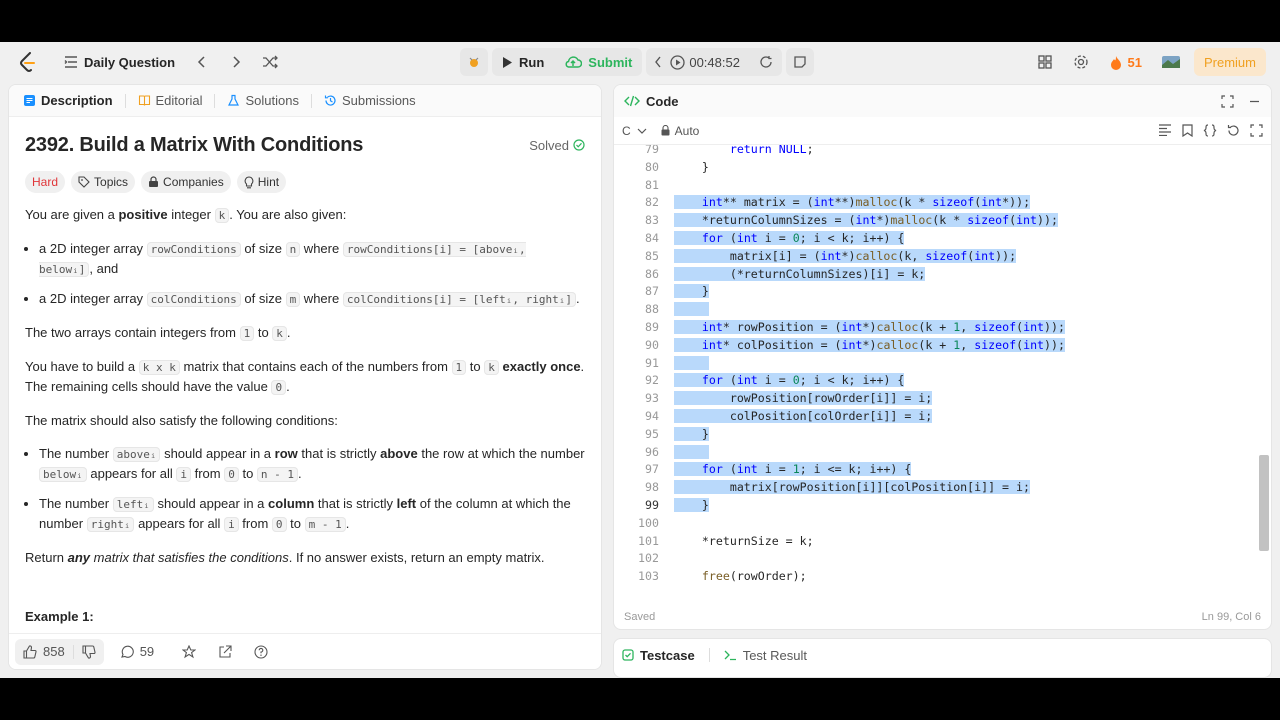 Image resolution: width=1280 pixels, height=720 pixels. Describe the element at coordinates (942, 275) in the screenshot. I see `code-line: 86 (*returnColumnSizes)[i] = k;` at that location.